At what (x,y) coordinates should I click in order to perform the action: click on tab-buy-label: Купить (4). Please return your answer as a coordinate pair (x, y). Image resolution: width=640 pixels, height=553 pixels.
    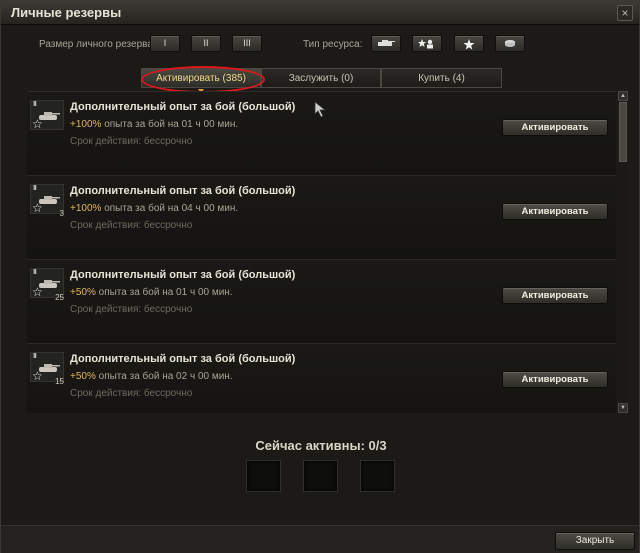
    Looking at the image, I should click on (441, 78).